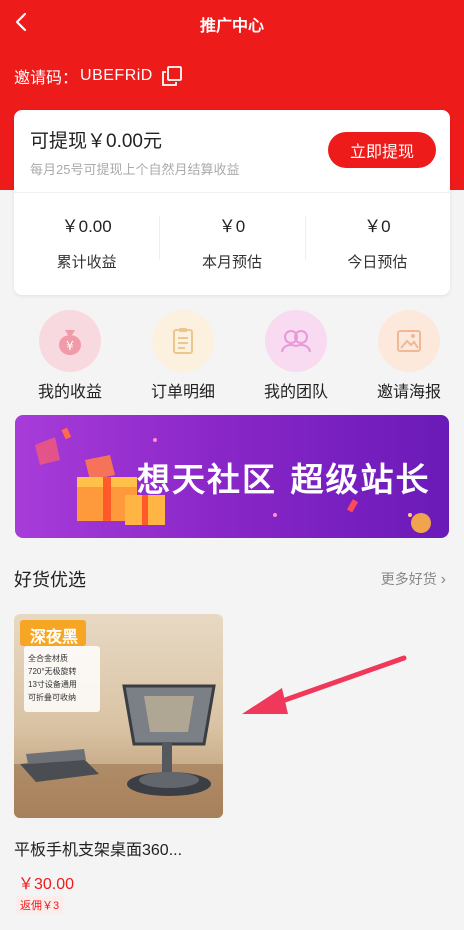 Image resolution: width=464 pixels, height=930 pixels. I want to click on divider, so click(232, 192).